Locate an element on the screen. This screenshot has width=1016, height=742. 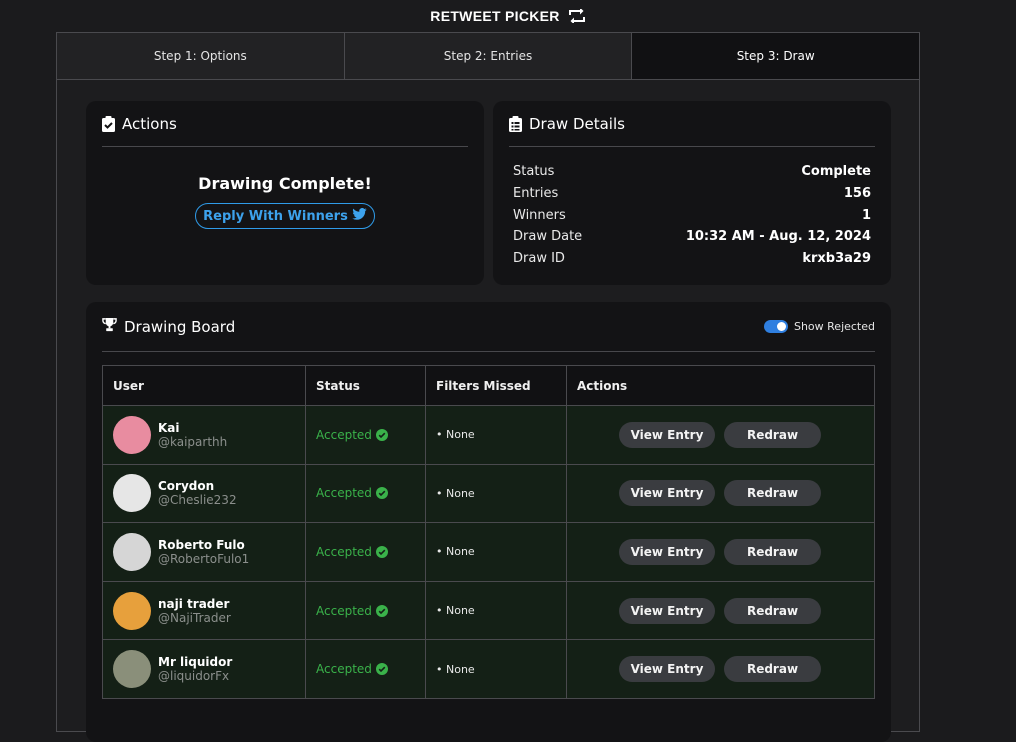
user-handle: @liquidorFx is located at coordinates (194, 676).